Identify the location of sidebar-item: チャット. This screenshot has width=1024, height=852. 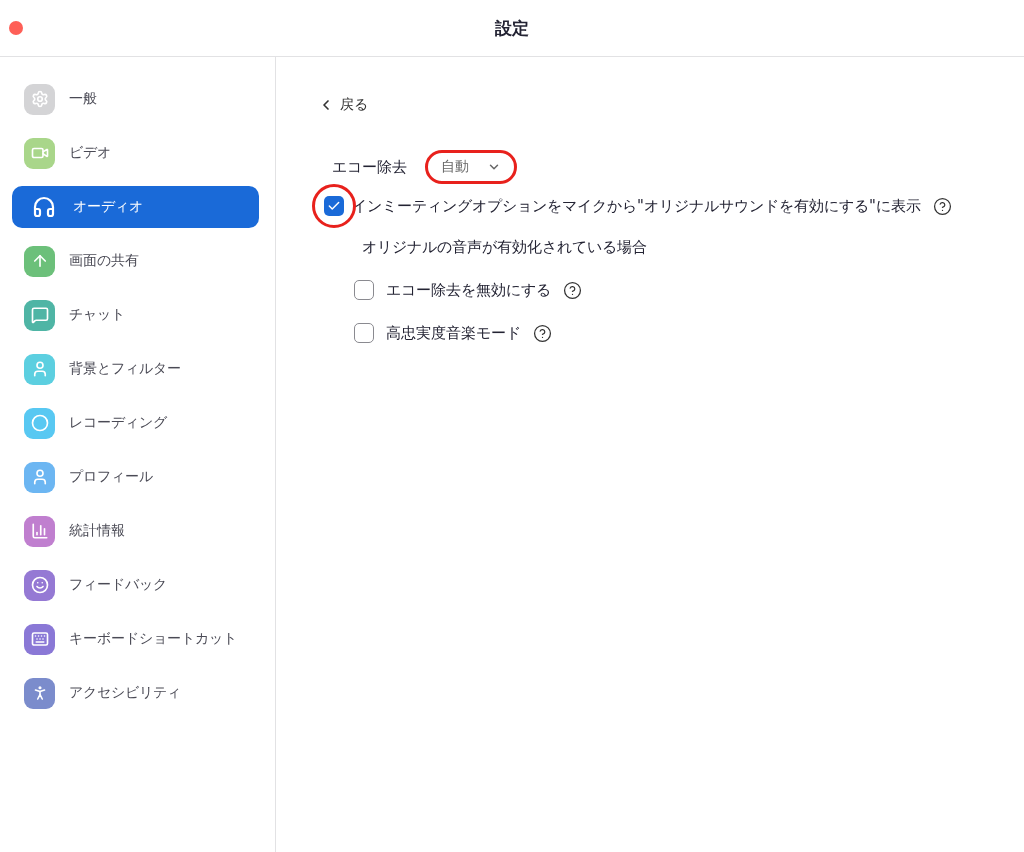
(135, 315).